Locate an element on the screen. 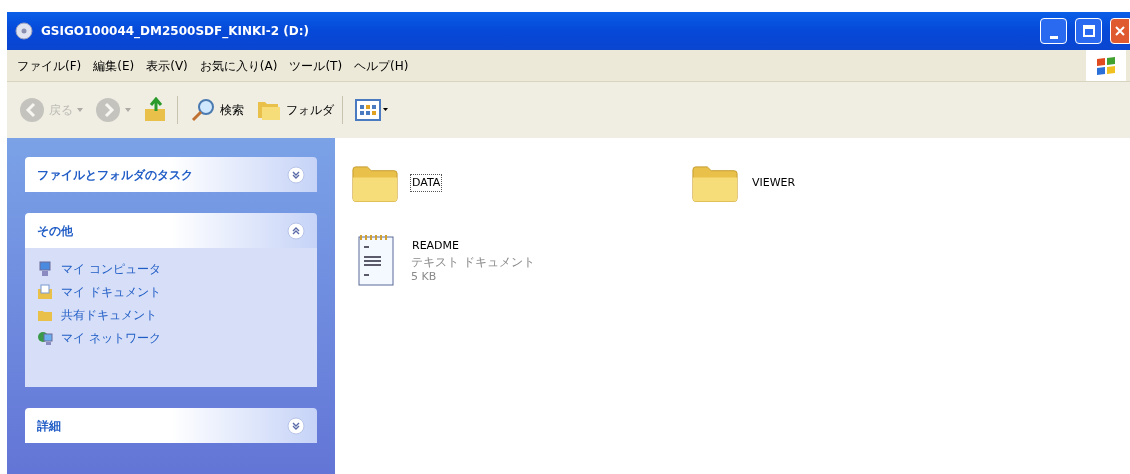 This screenshot has width=1130, height=474. collapse-icon is located at coordinates (296, 230).